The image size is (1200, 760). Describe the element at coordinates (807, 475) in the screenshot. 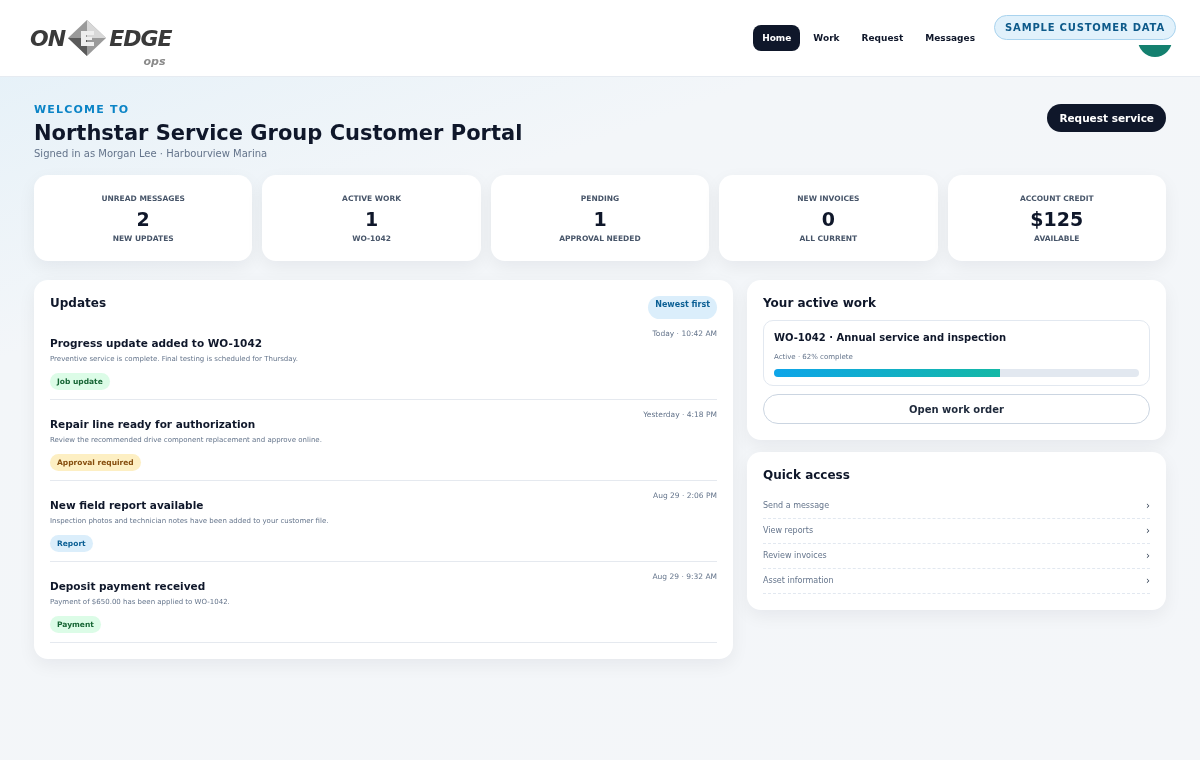

I see `card-title: Quick access` at that location.